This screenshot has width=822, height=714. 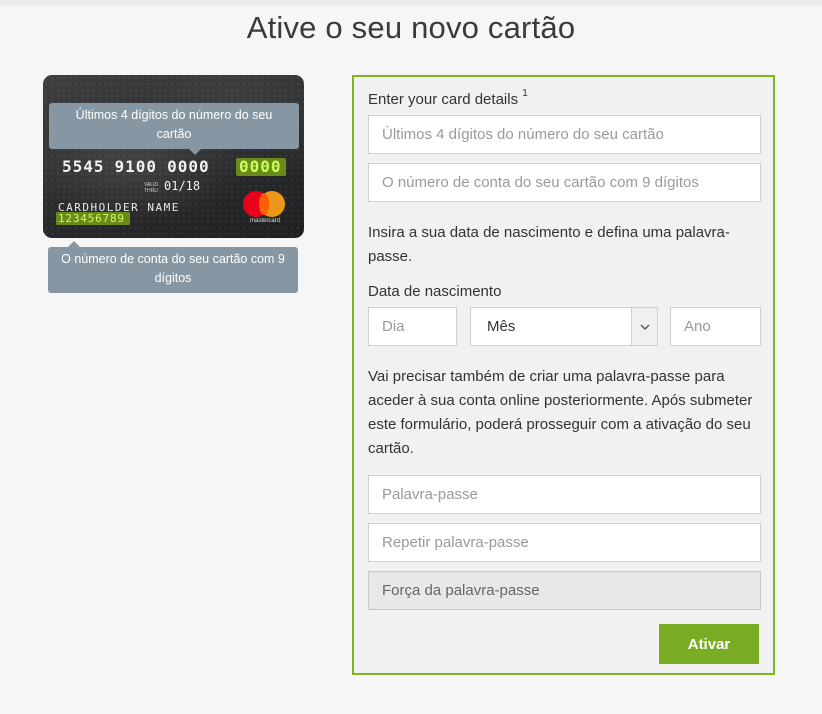 I want to click on card-number-group: 9100, so click(x=136, y=166).